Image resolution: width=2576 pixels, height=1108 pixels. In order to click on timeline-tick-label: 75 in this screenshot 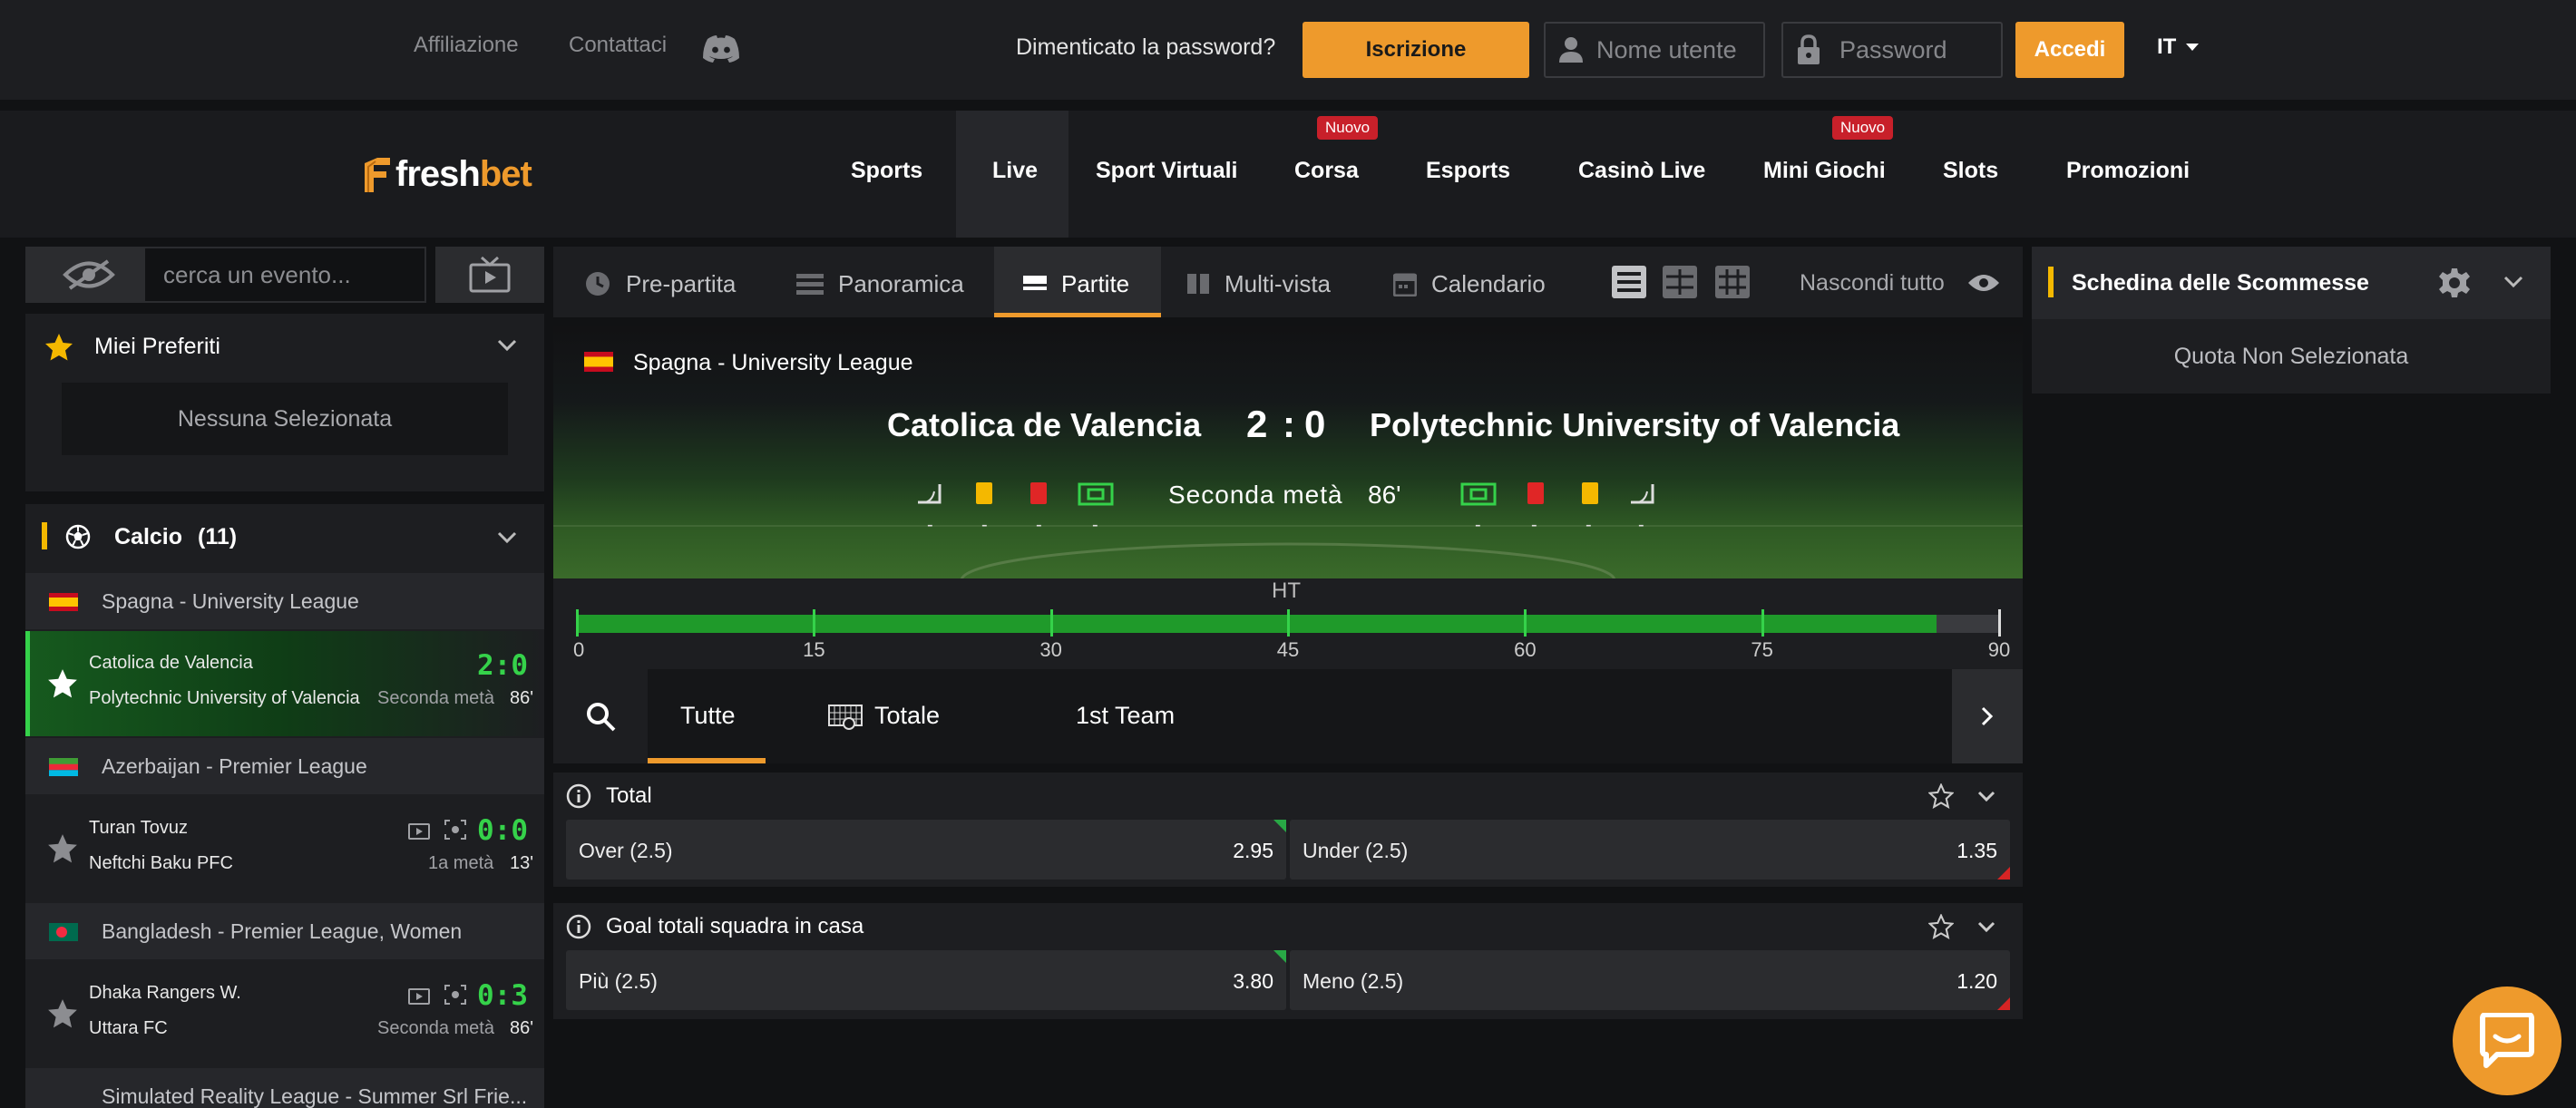, I will do `click(1762, 649)`.